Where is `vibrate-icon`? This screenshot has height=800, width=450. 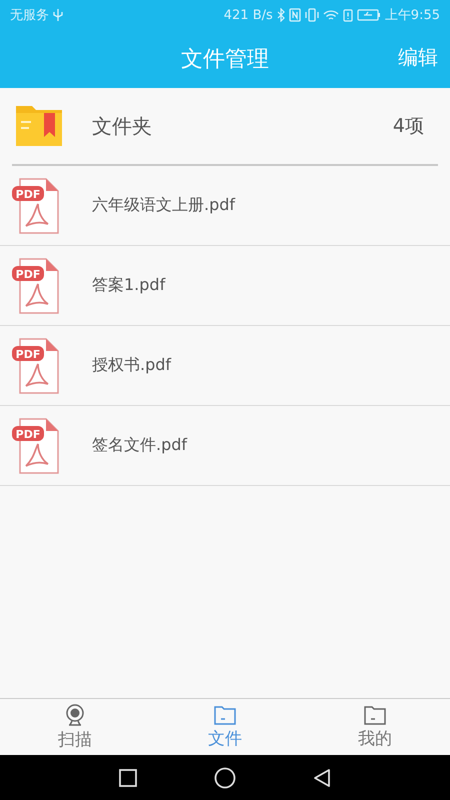 vibrate-icon is located at coordinates (311, 15).